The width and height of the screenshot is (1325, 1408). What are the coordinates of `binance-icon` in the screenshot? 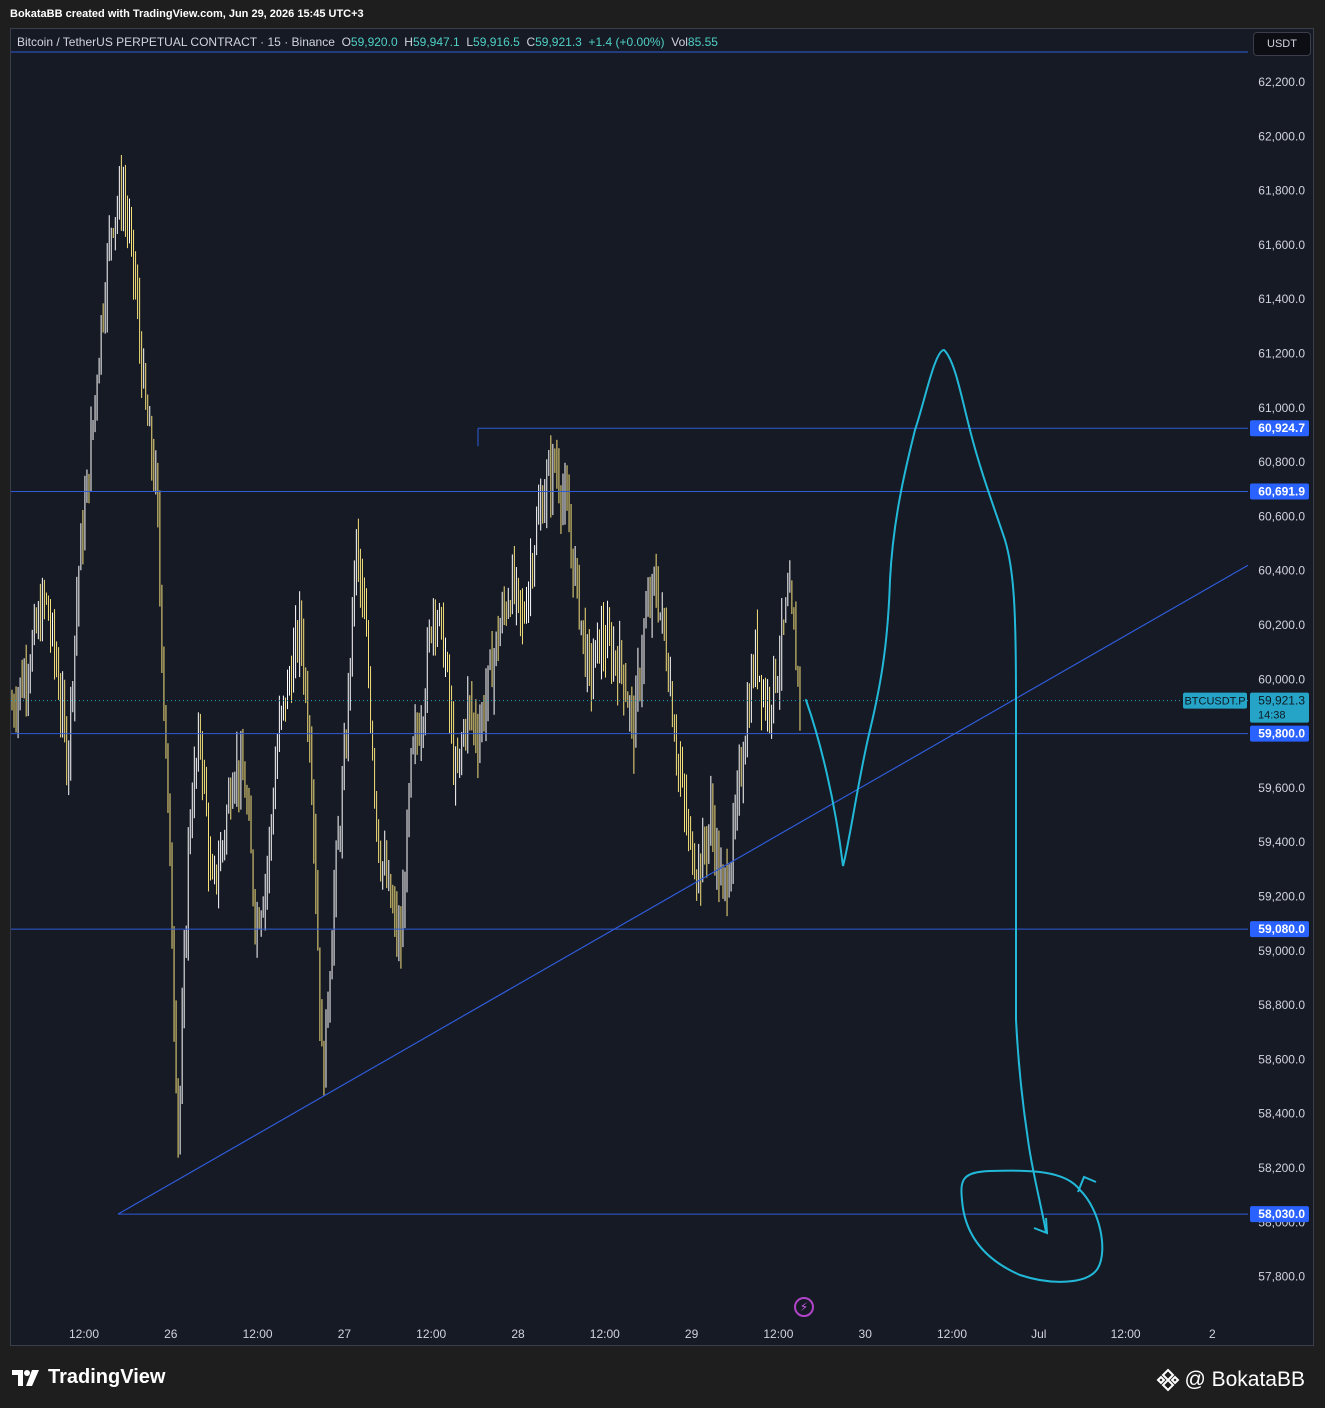 It's located at (1168, 1380).